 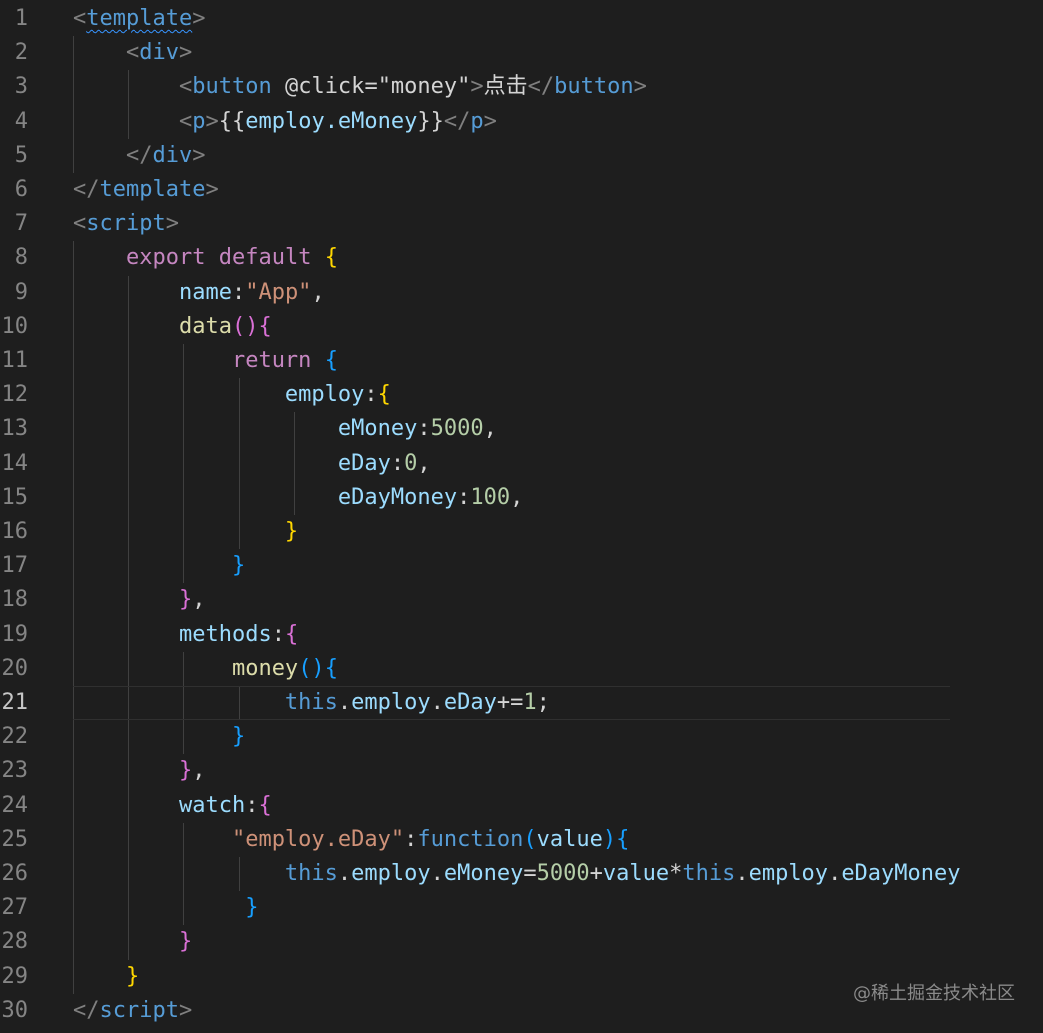 I want to click on code-text: eMoney:5000,, so click(x=285, y=429).